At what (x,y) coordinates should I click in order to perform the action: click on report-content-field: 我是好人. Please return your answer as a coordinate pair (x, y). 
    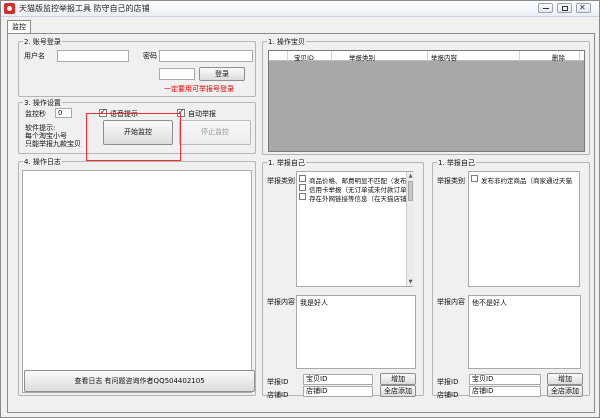
    Looking at the image, I should click on (356, 332).